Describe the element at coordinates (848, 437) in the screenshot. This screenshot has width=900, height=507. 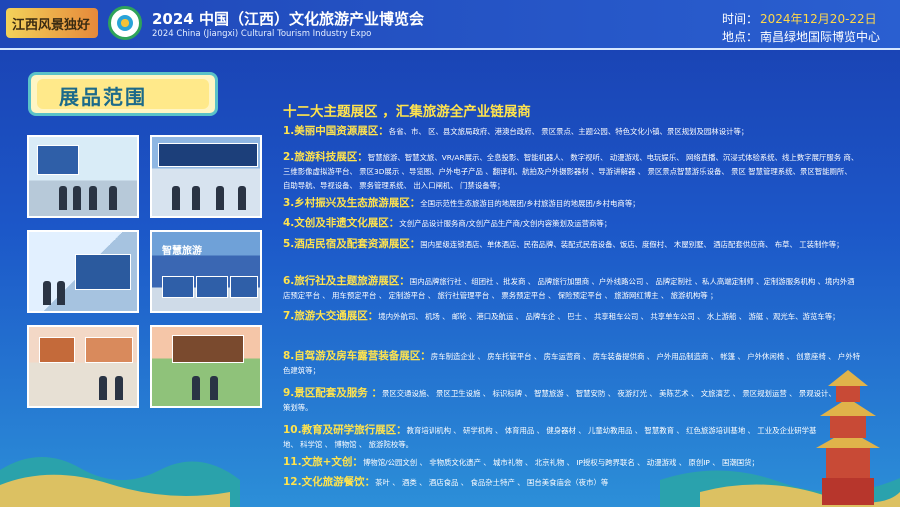
I see `pavilion-tower-icon` at that location.